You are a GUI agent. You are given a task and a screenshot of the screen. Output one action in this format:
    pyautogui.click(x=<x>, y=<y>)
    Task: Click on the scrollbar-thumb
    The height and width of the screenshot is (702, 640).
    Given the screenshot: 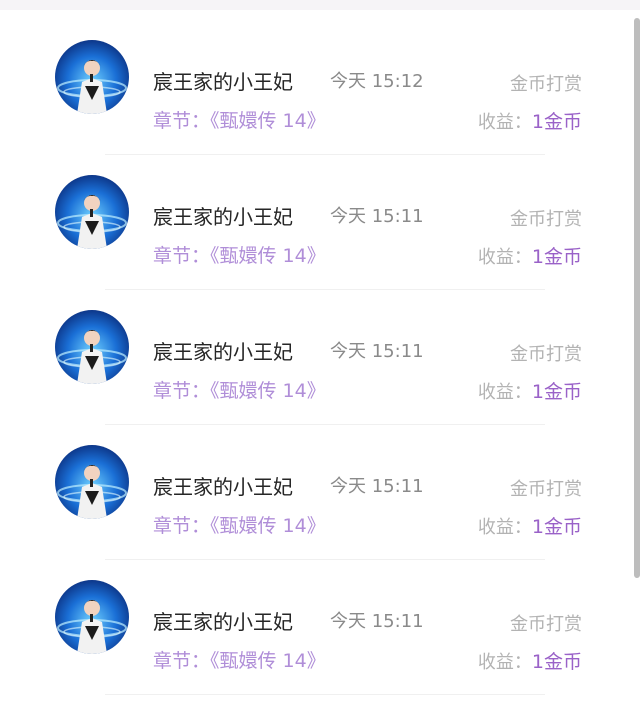 What is the action you would take?
    pyautogui.click(x=637, y=298)
    